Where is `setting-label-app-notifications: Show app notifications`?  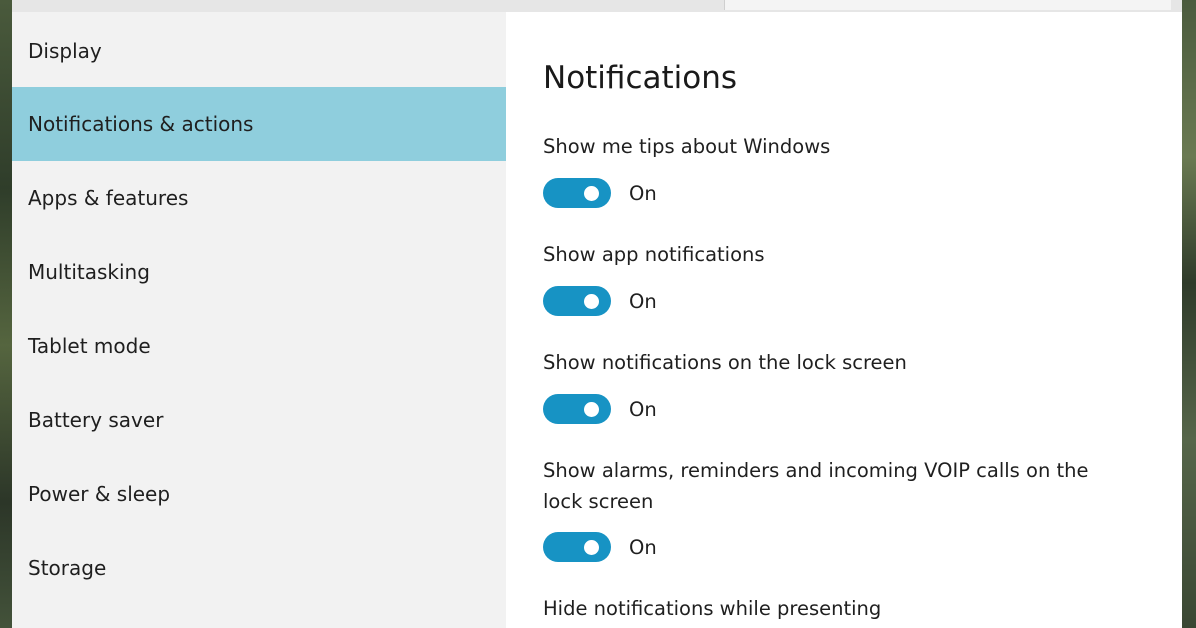 setting-label-app-notifications: Show app notifications is located at coordinates (654, 254).